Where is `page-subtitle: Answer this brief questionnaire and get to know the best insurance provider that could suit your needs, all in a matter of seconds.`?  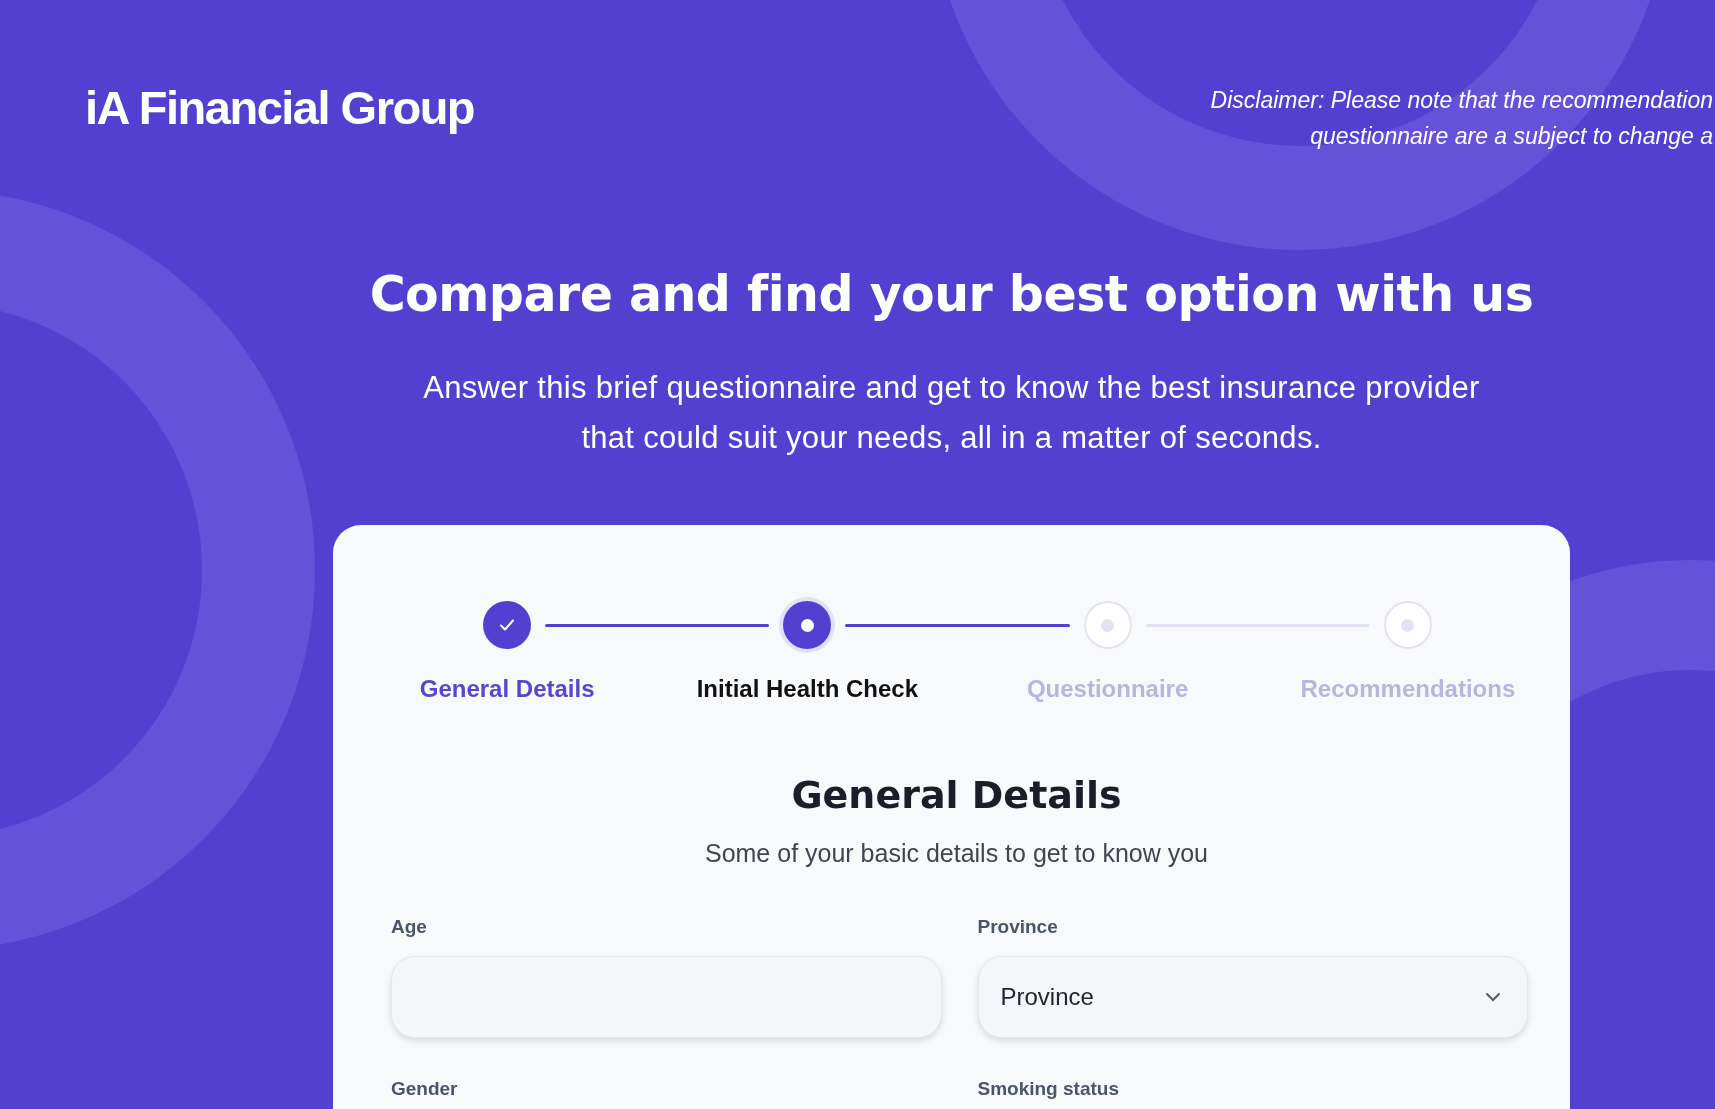
page-subtitle: Answer this brief questionnaire and get to know the best insurance provider that could suit your needs, all in a matter of seconds. is located at coordinates (951, 413).